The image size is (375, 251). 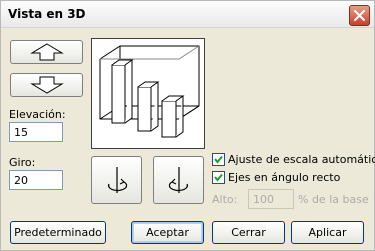 What do you see at coordinates (327, 232) in the screenshot?
I see `apply-button: Aplicar` at bounding box center [327, 232].